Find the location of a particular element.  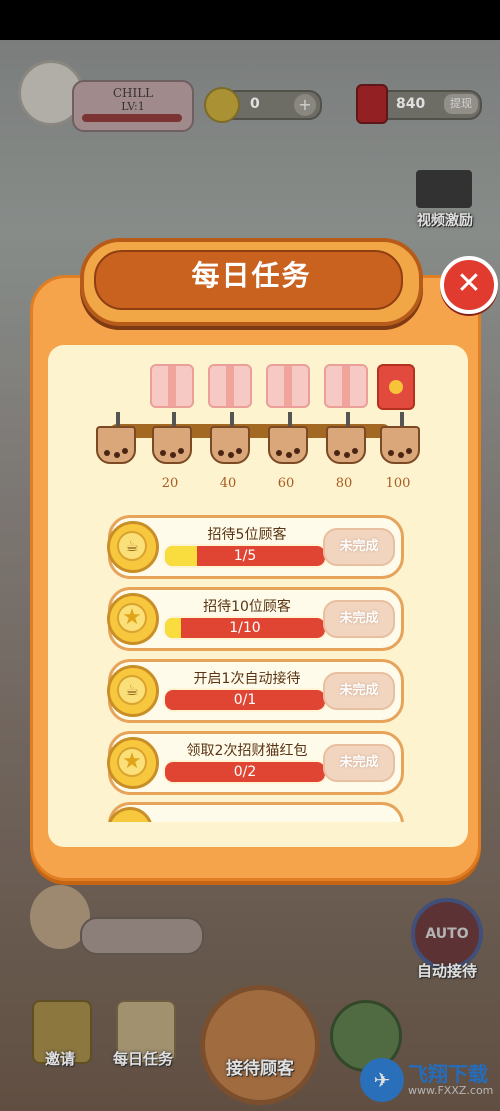

milestone-label: 60 is located at coordinates (286, 483).